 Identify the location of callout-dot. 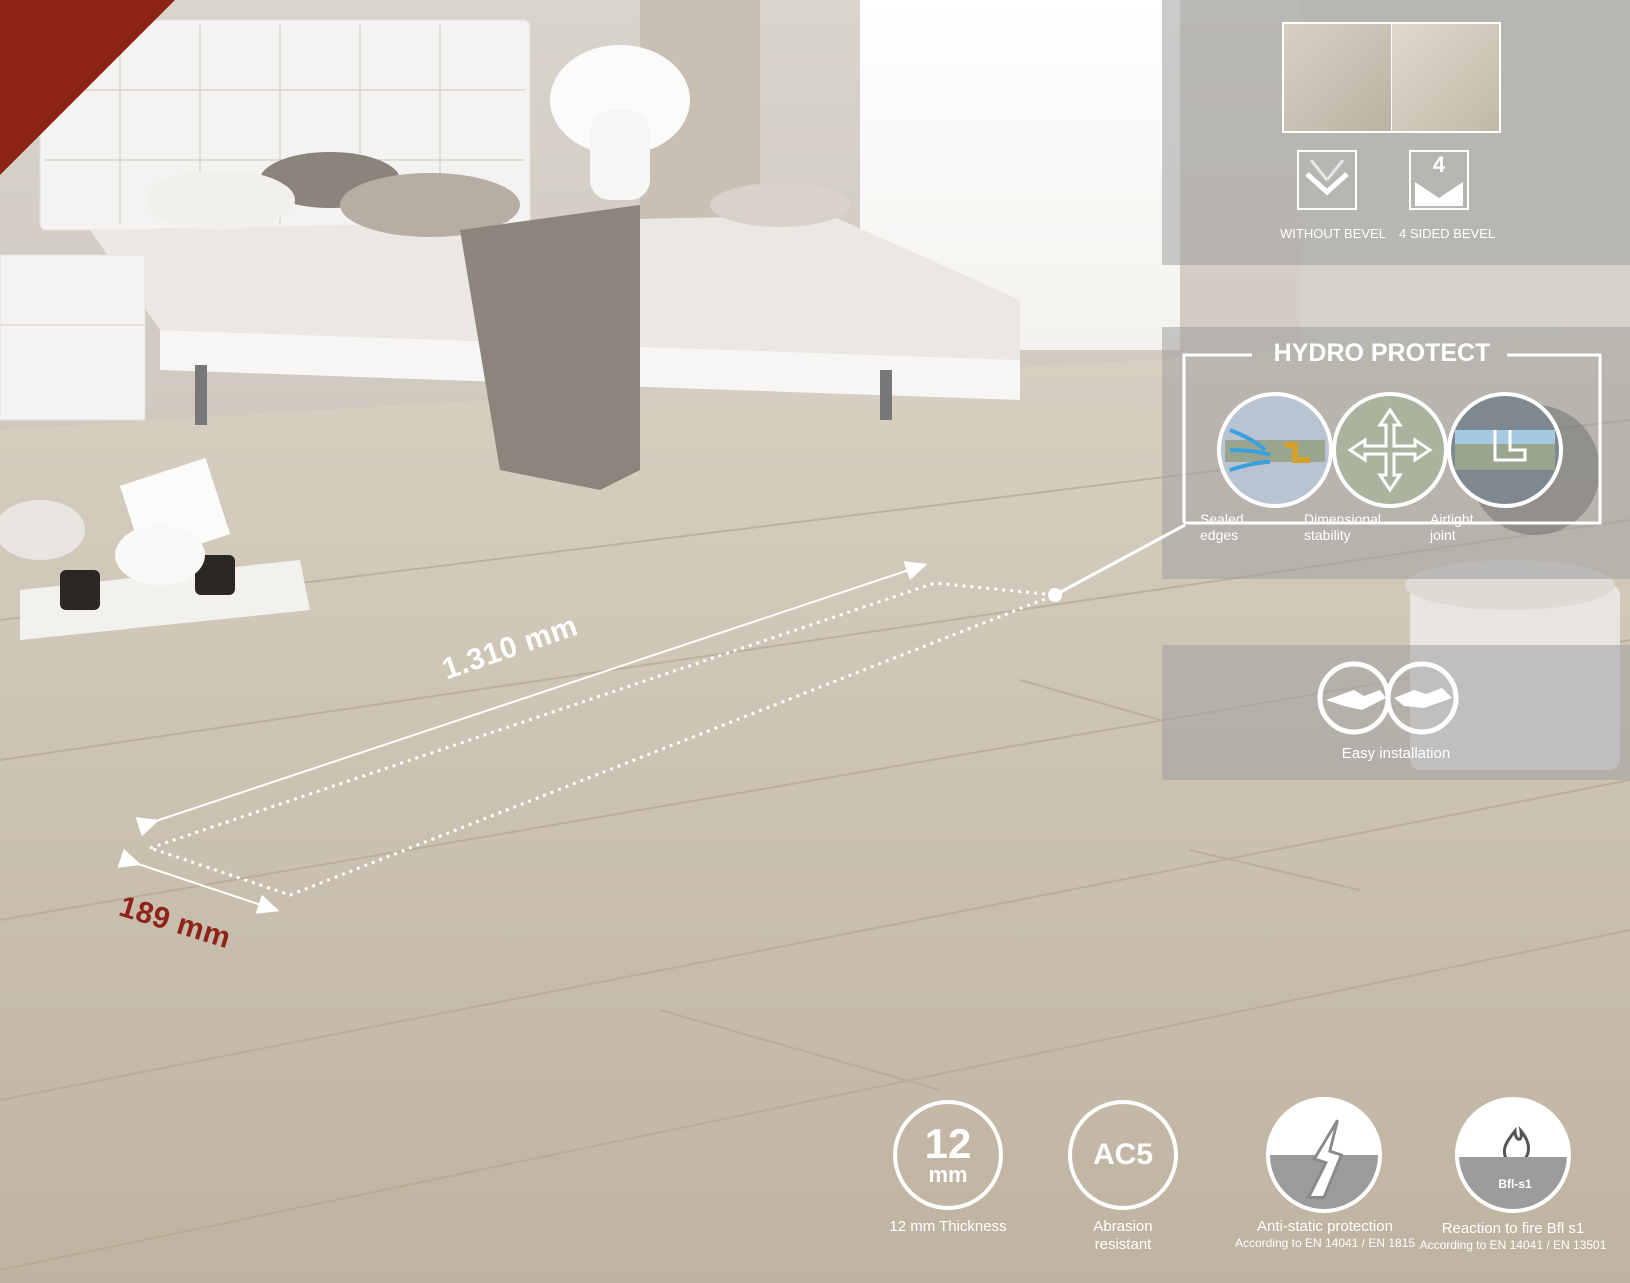
(1055, 595).